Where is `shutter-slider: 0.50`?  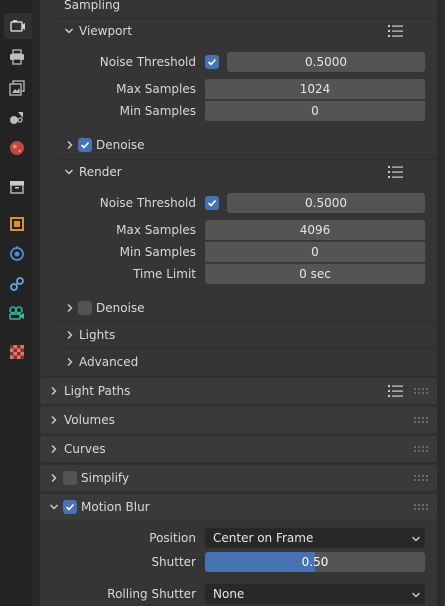 shutter-slider: 0.50 is located at coordinates (315, 562).